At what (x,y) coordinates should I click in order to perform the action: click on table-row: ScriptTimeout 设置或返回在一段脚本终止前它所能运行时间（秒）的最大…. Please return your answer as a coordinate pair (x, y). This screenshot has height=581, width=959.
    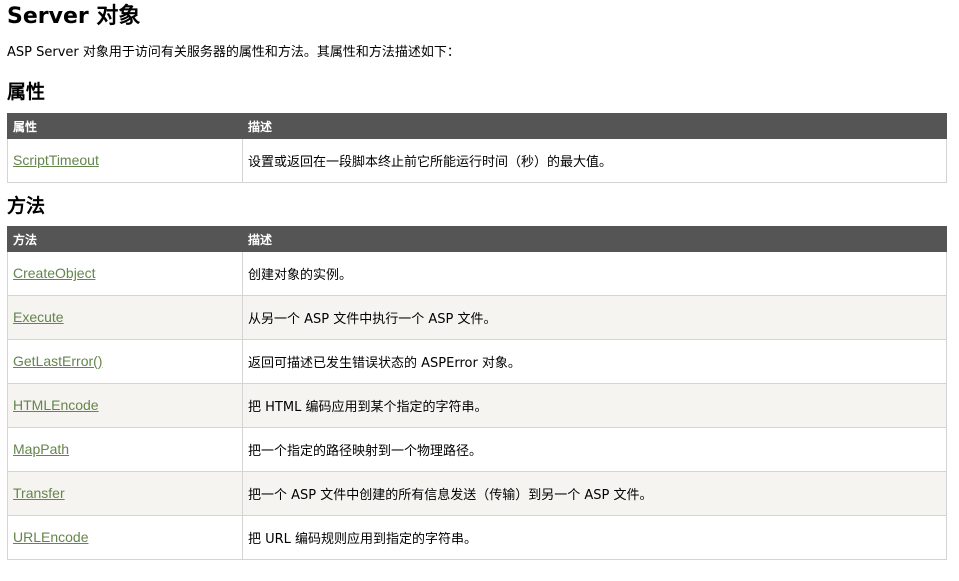
    Looking at the image, I should click on (477, 160).